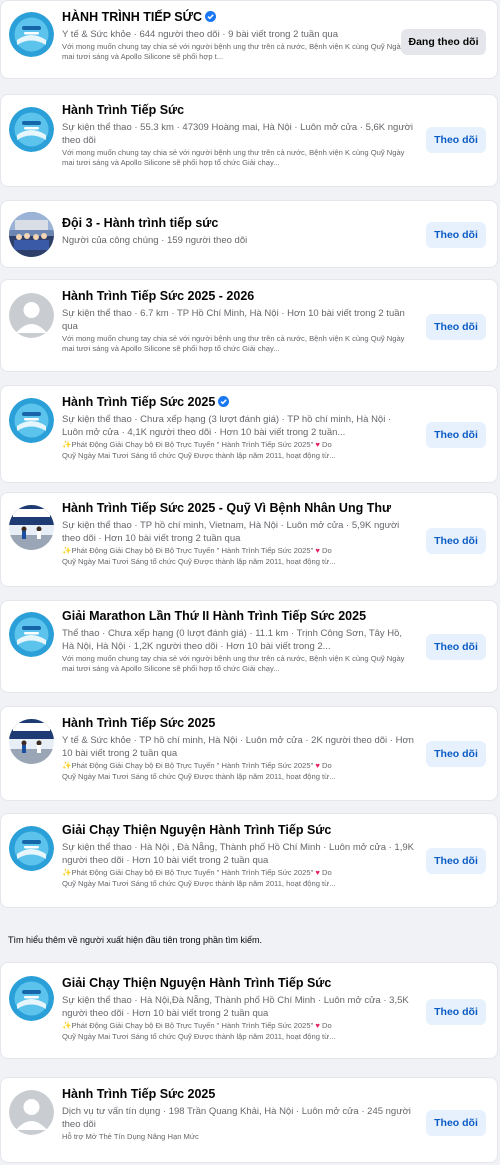 Image resolution: width=500 pixels, height=1165 pixels. I want to click on page-title: HÀNH TRÌNH TIẾP SỨC, so click(238, 17).